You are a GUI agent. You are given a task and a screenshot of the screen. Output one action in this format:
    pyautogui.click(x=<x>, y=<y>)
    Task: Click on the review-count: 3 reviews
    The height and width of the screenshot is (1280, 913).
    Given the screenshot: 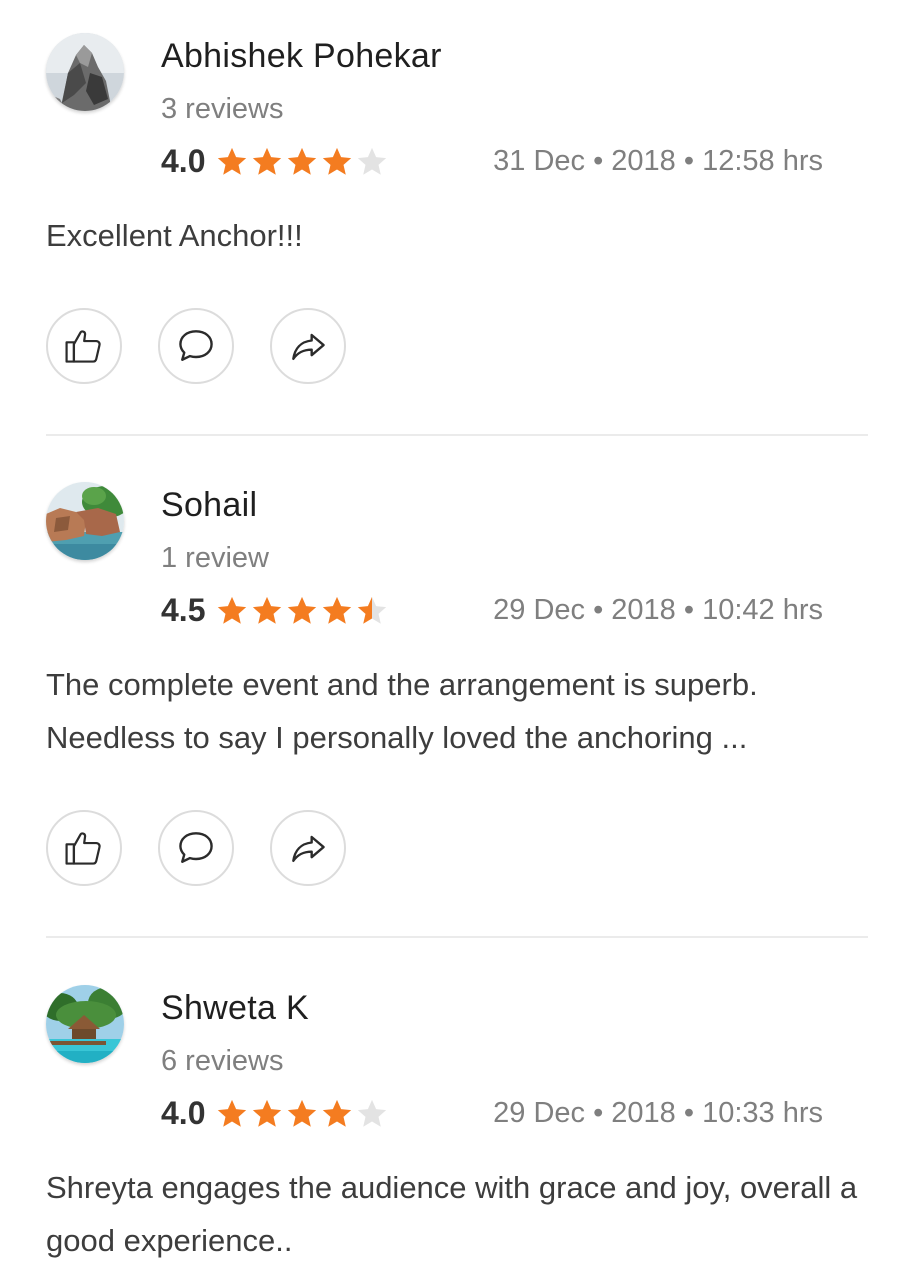 What is the action you would take?
    pyautogui.click(x=222, y=109)
    